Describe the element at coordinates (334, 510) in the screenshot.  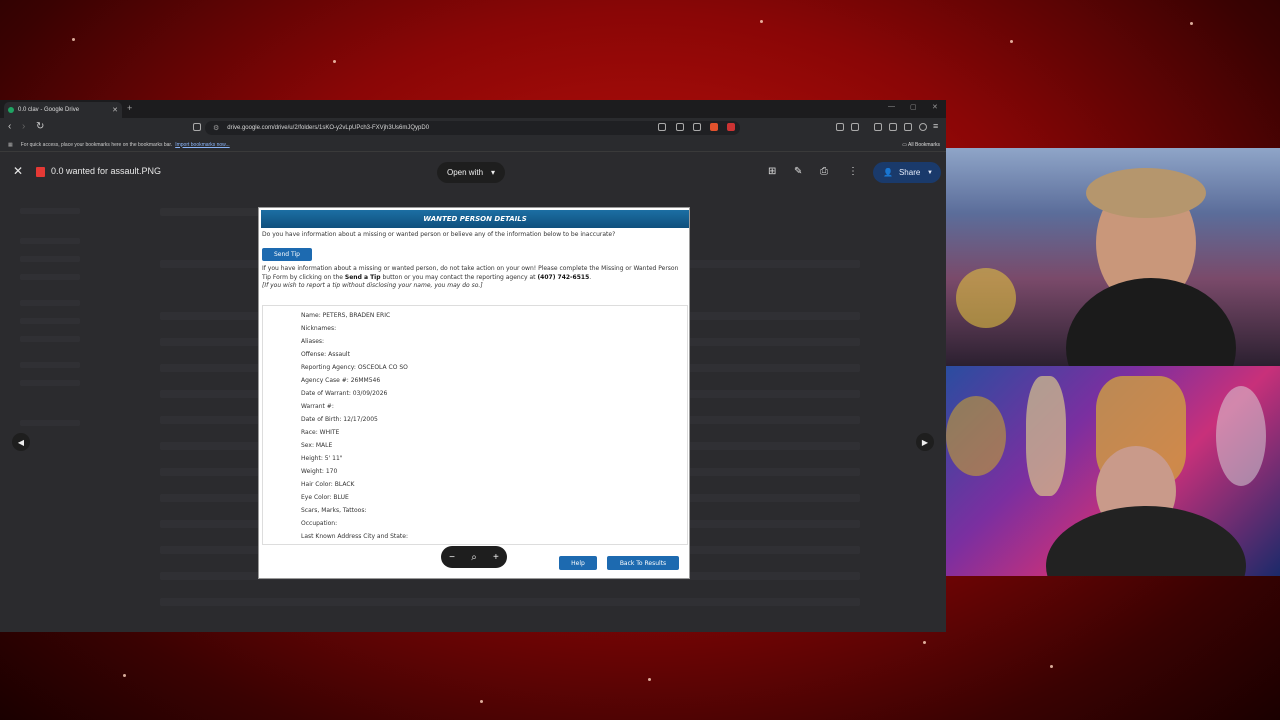
I see `detail-field: Scars, Marks, Tattoos:` at that location.